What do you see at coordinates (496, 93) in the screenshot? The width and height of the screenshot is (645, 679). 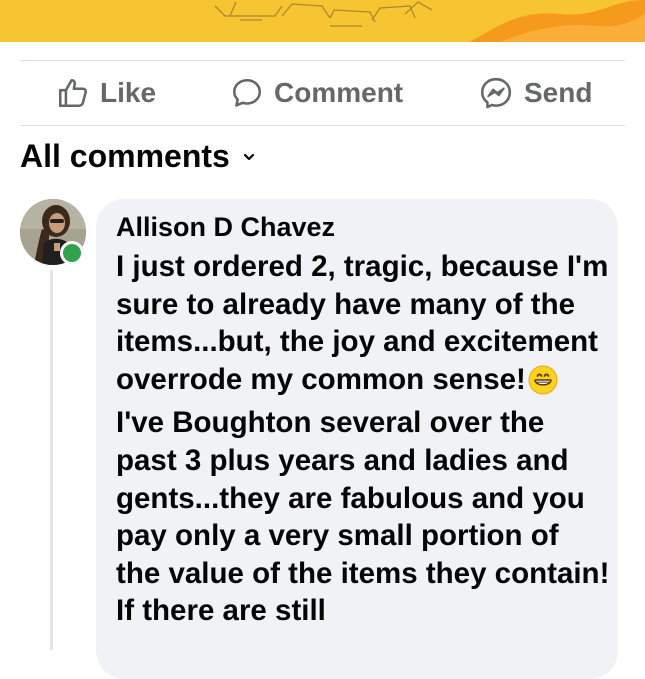 I see `messenger-icon` at bounding box center [496, 93].